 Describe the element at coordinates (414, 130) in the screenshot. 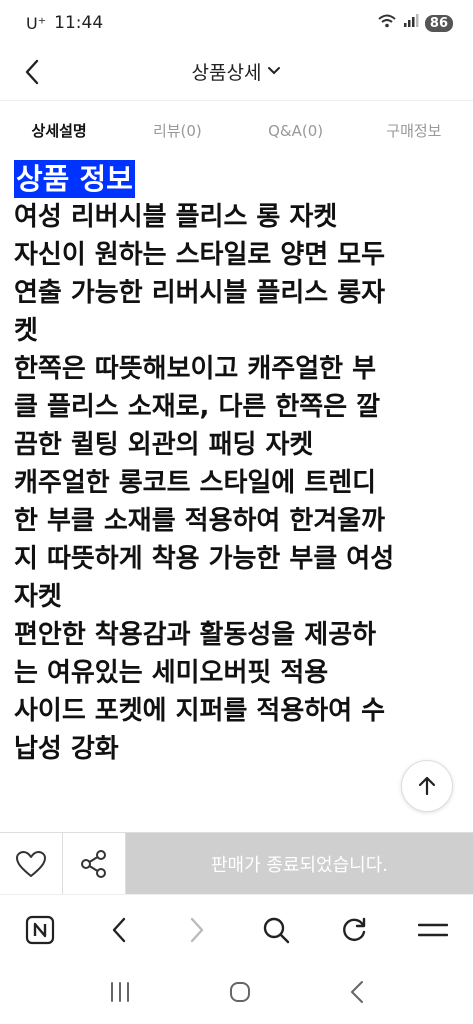

I see `tab-purchase-info: 구매정보` at that location.